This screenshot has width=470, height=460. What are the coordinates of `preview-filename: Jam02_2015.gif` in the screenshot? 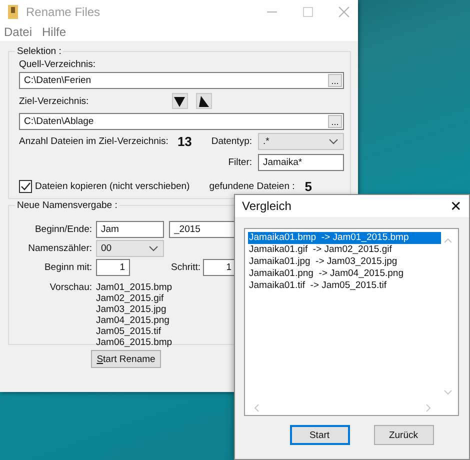 It's located at (130, 298).